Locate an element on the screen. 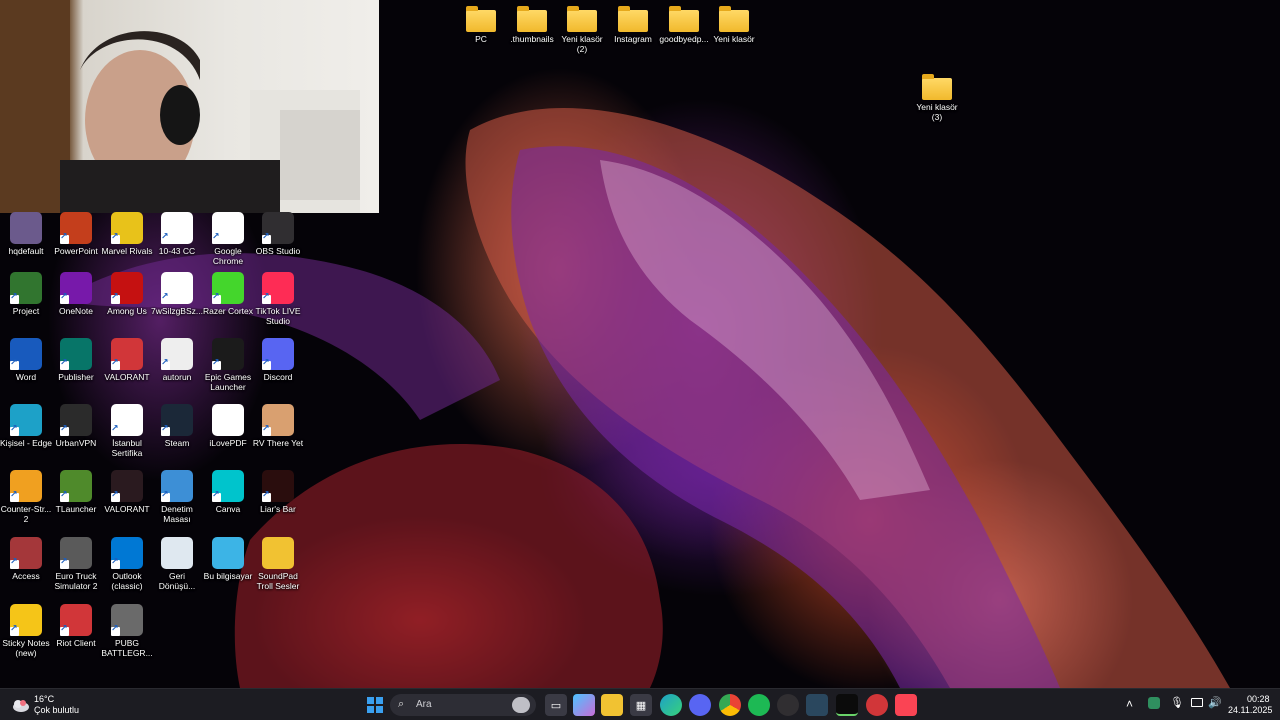 This screenshot has height=720, width=1280. desktop-folder: .thumbnails is located at coordinates (532, 24).